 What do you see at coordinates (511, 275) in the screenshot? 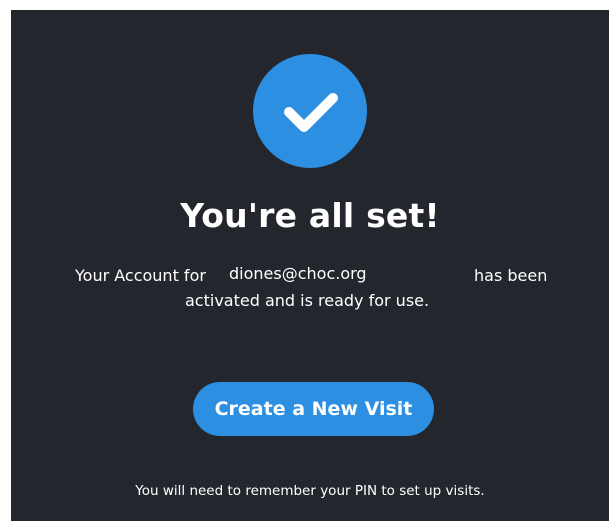
I see `message-suffix: has been` at bounding box center [511, 275].